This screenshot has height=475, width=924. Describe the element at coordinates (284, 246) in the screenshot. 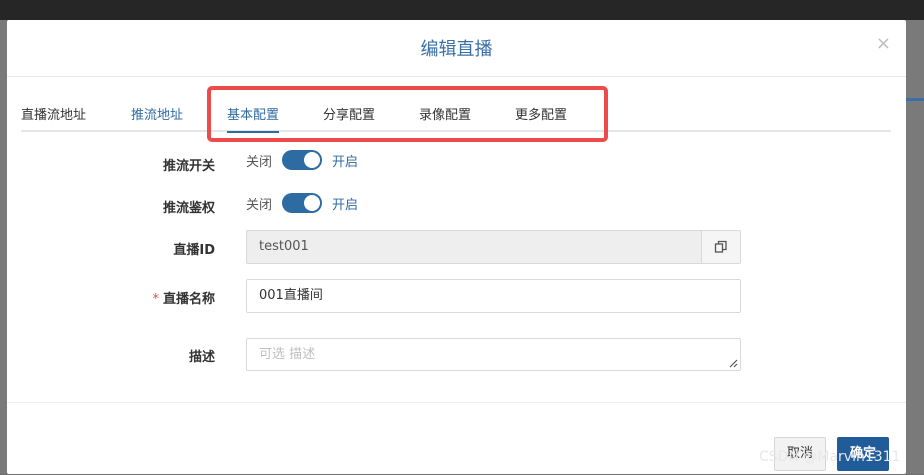

I see `live-id-value: test001` at that location.